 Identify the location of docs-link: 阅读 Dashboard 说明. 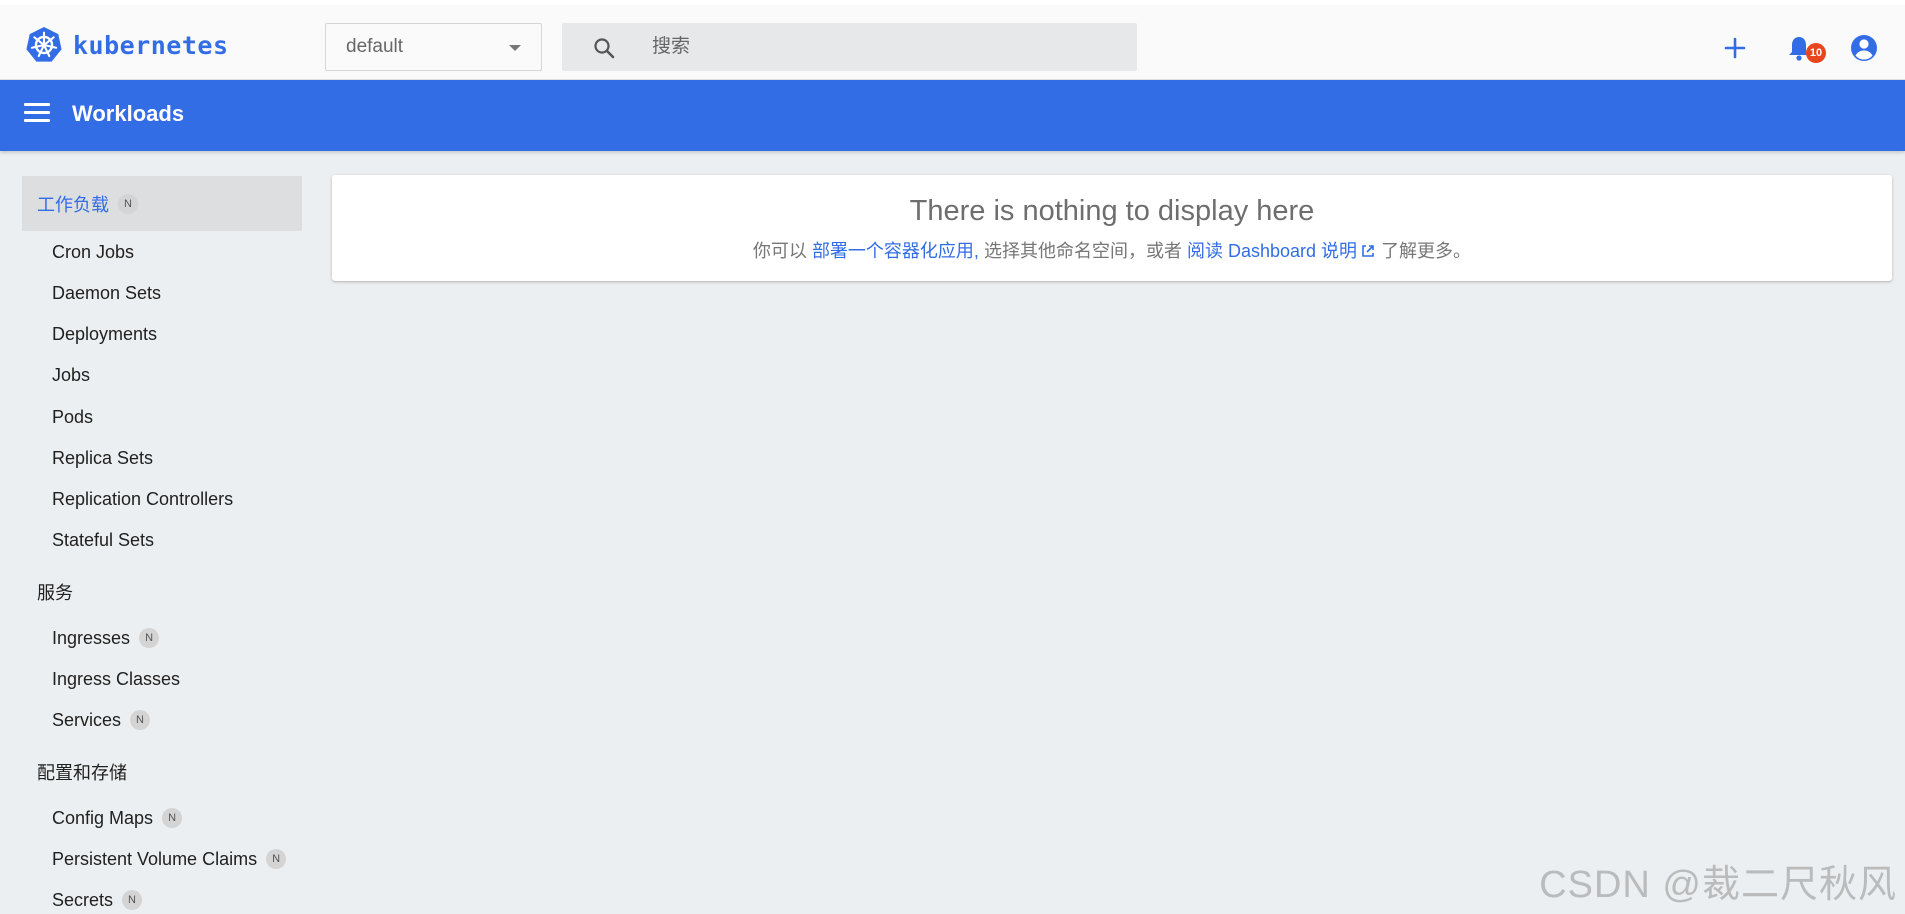
(1272, 251).